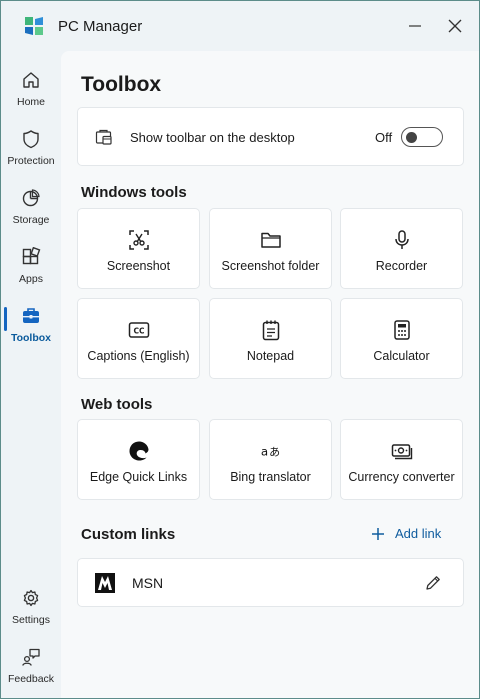  I want to click on screenshot-icon, so click(139, 240).